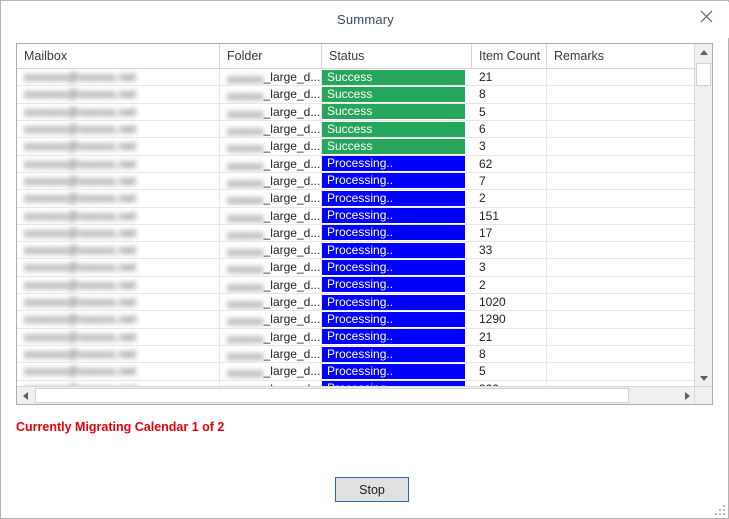 The height and width of the screenshot is (519, 729). What do you see at coordinates (509, 233) in the screenshot?
I see `cell-item-count: 17` at bounding box center [509, 233].